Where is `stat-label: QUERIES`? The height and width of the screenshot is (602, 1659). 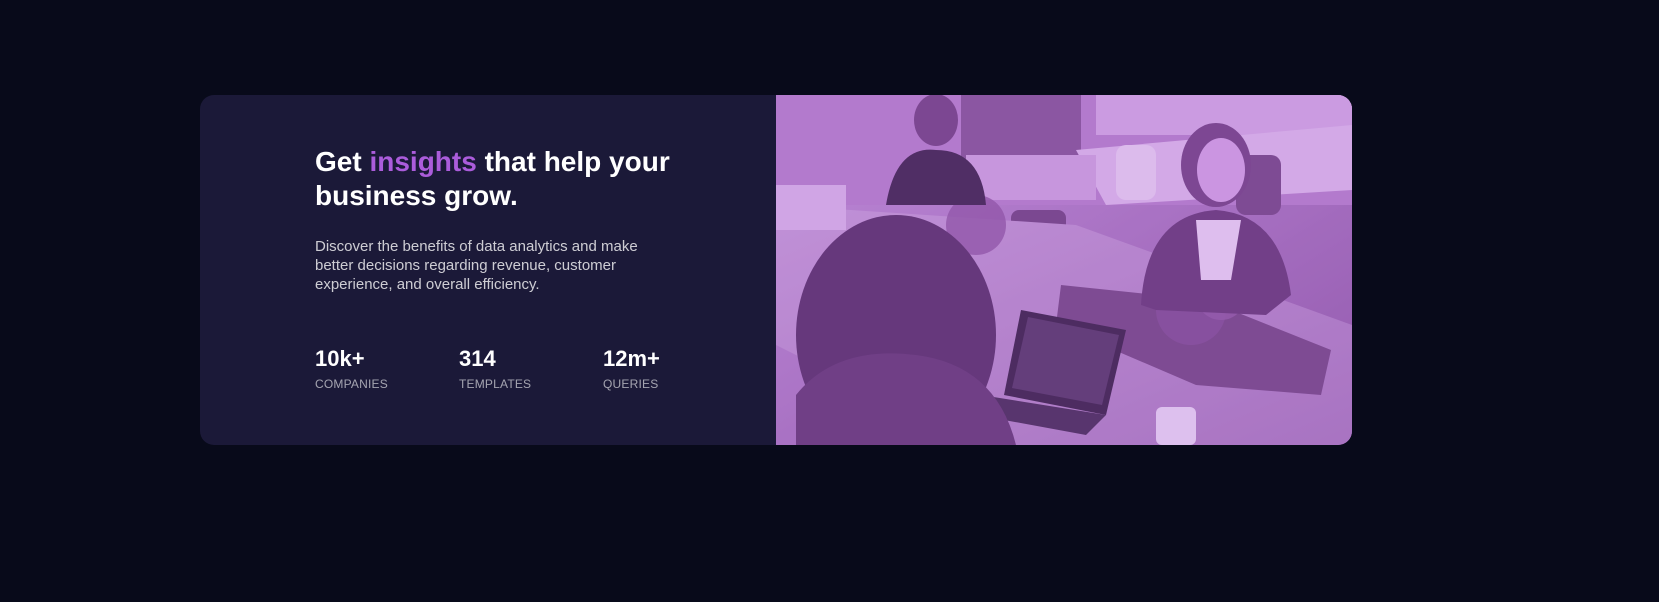
stat-label: QUERIES is located at coordinates (631, 384).